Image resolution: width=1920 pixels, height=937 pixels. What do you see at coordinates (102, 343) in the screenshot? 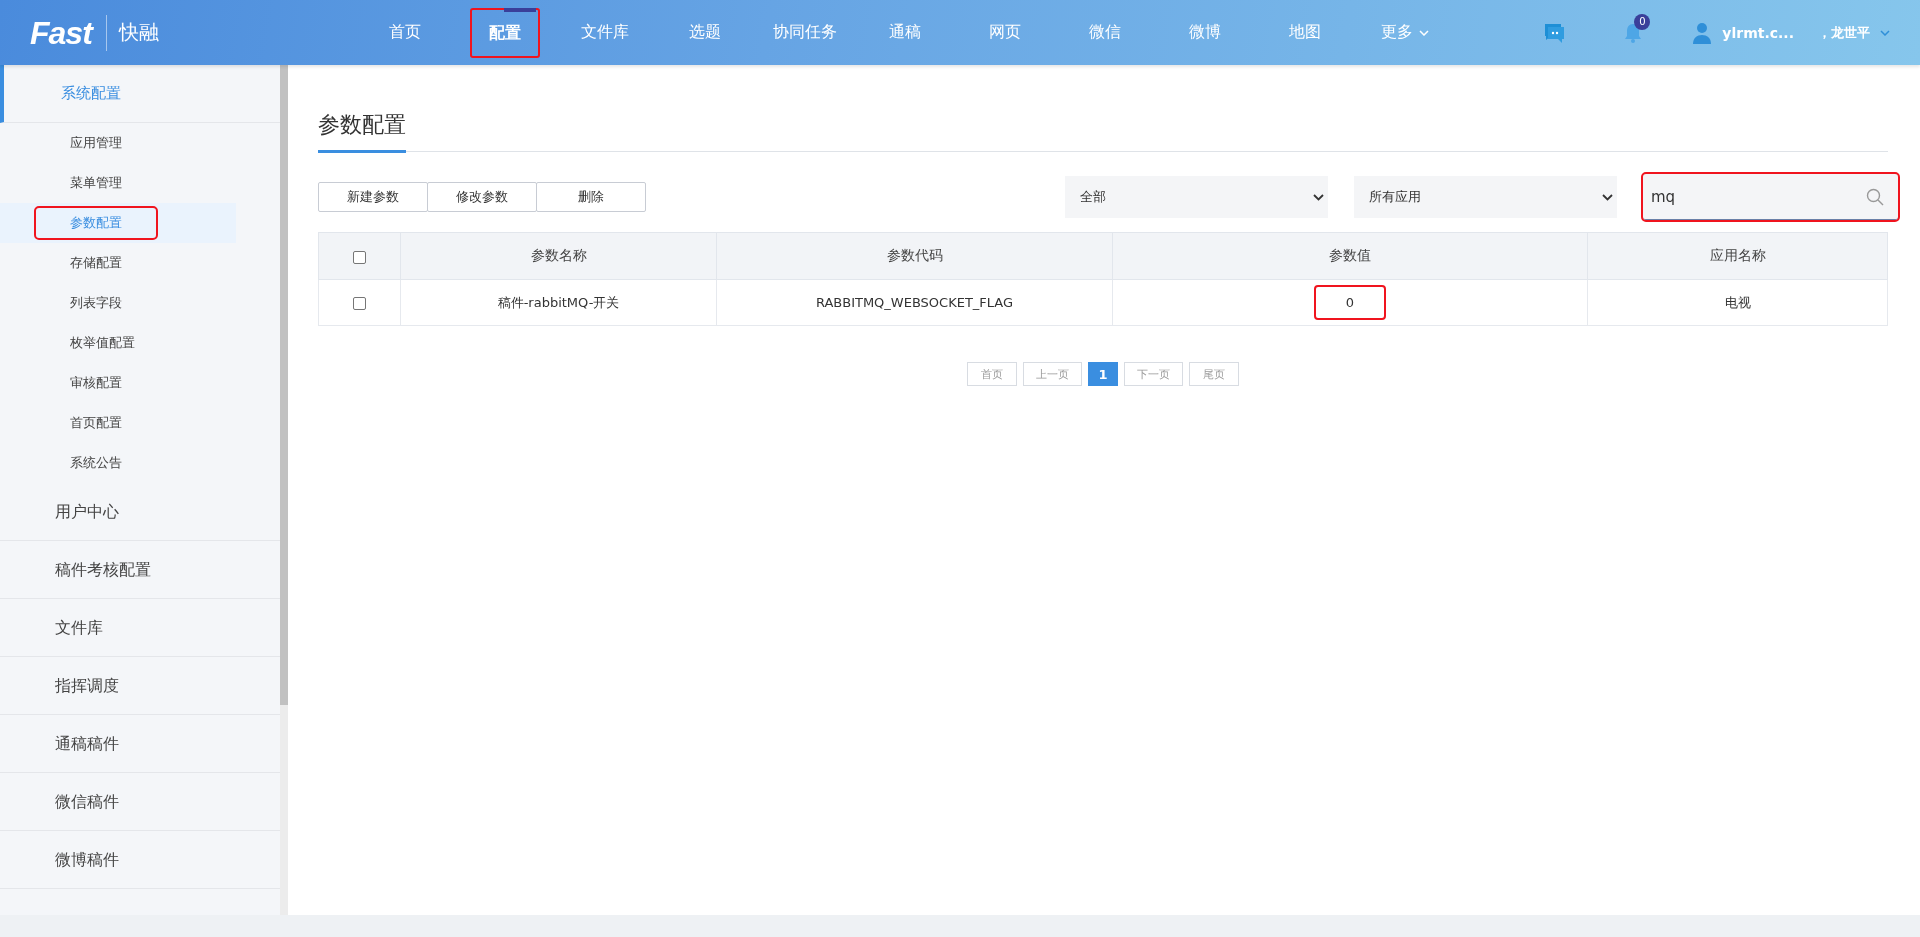
I see `sidebar-item: 枚举值配置` at bounding box center [102, 343].